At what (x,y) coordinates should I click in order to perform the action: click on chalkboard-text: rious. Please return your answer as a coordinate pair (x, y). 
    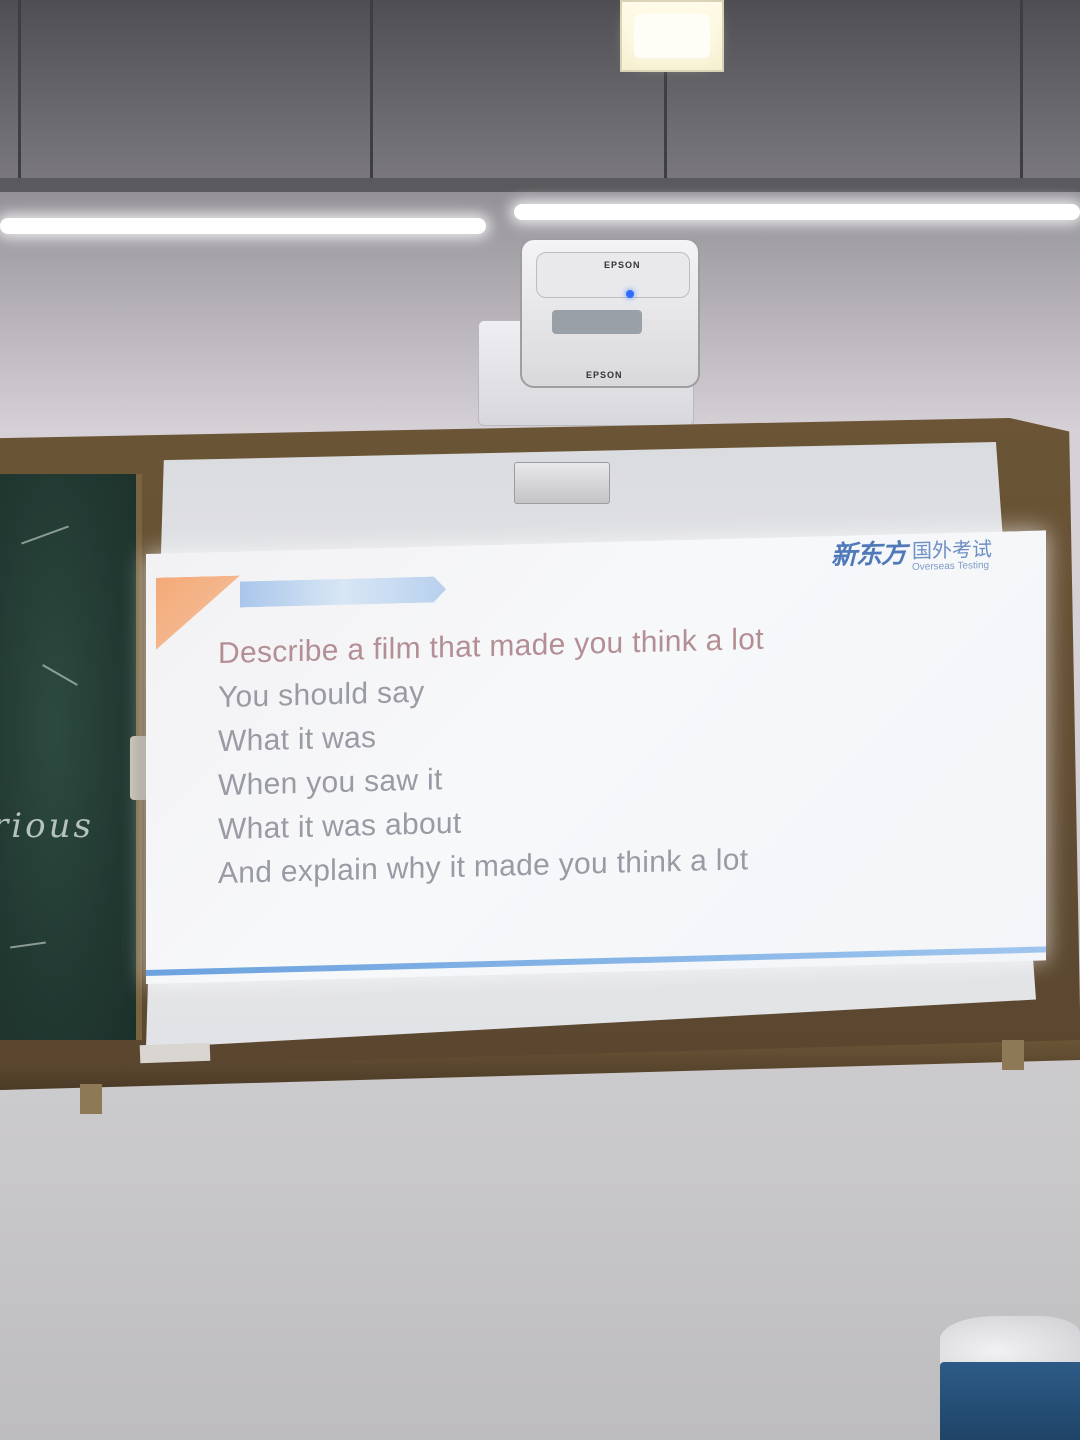
    Looking at the image, I should click on (47, 826).